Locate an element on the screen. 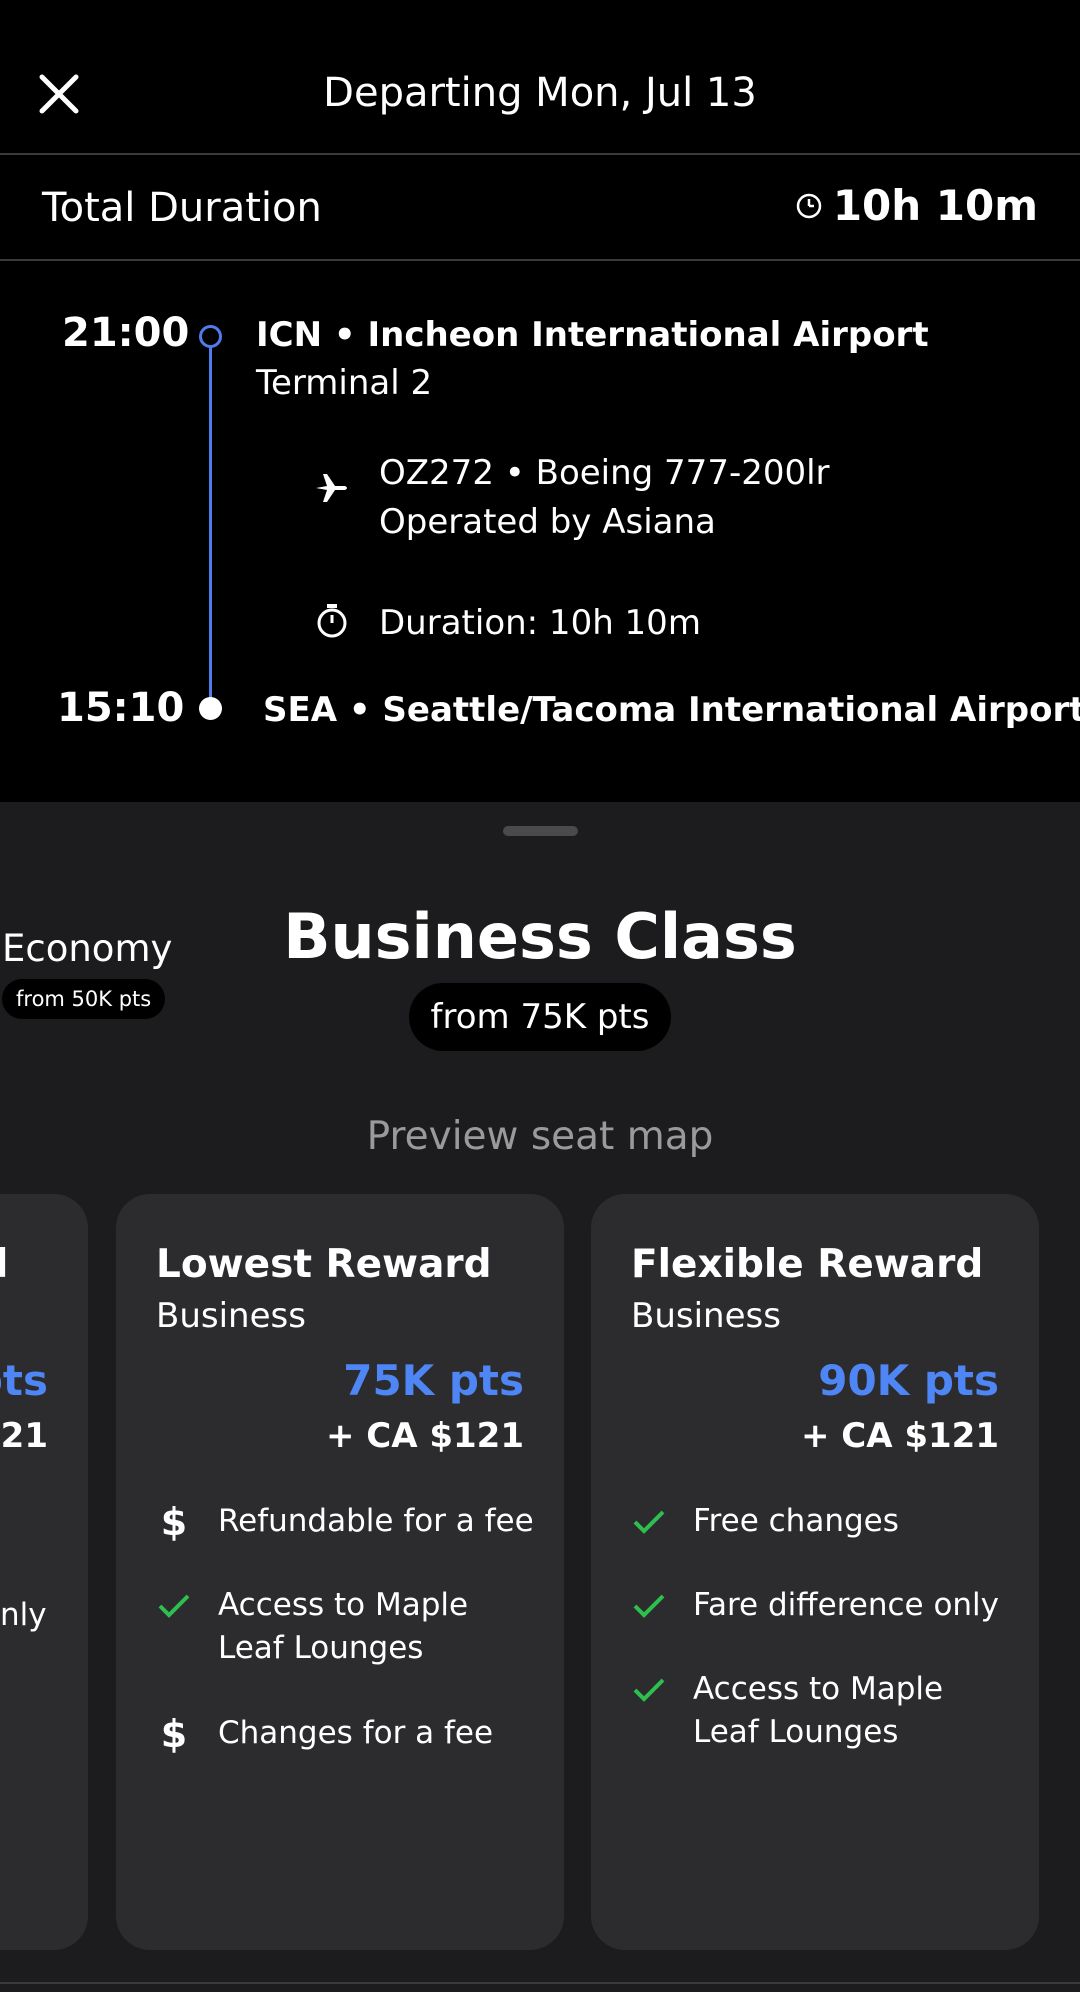 The height and width of the screenshot is (1992, 1080). total-duration-value: 10h 10m is located at coordinates (935, 205).